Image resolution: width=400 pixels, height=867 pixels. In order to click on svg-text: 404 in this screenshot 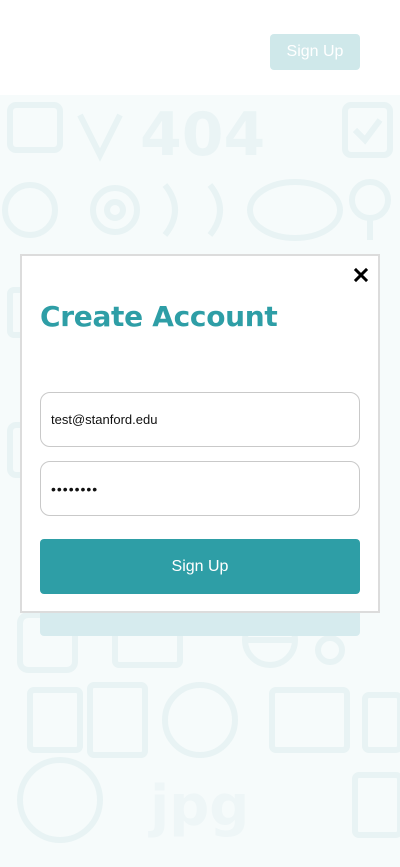, I will do `click(202, 135)`.